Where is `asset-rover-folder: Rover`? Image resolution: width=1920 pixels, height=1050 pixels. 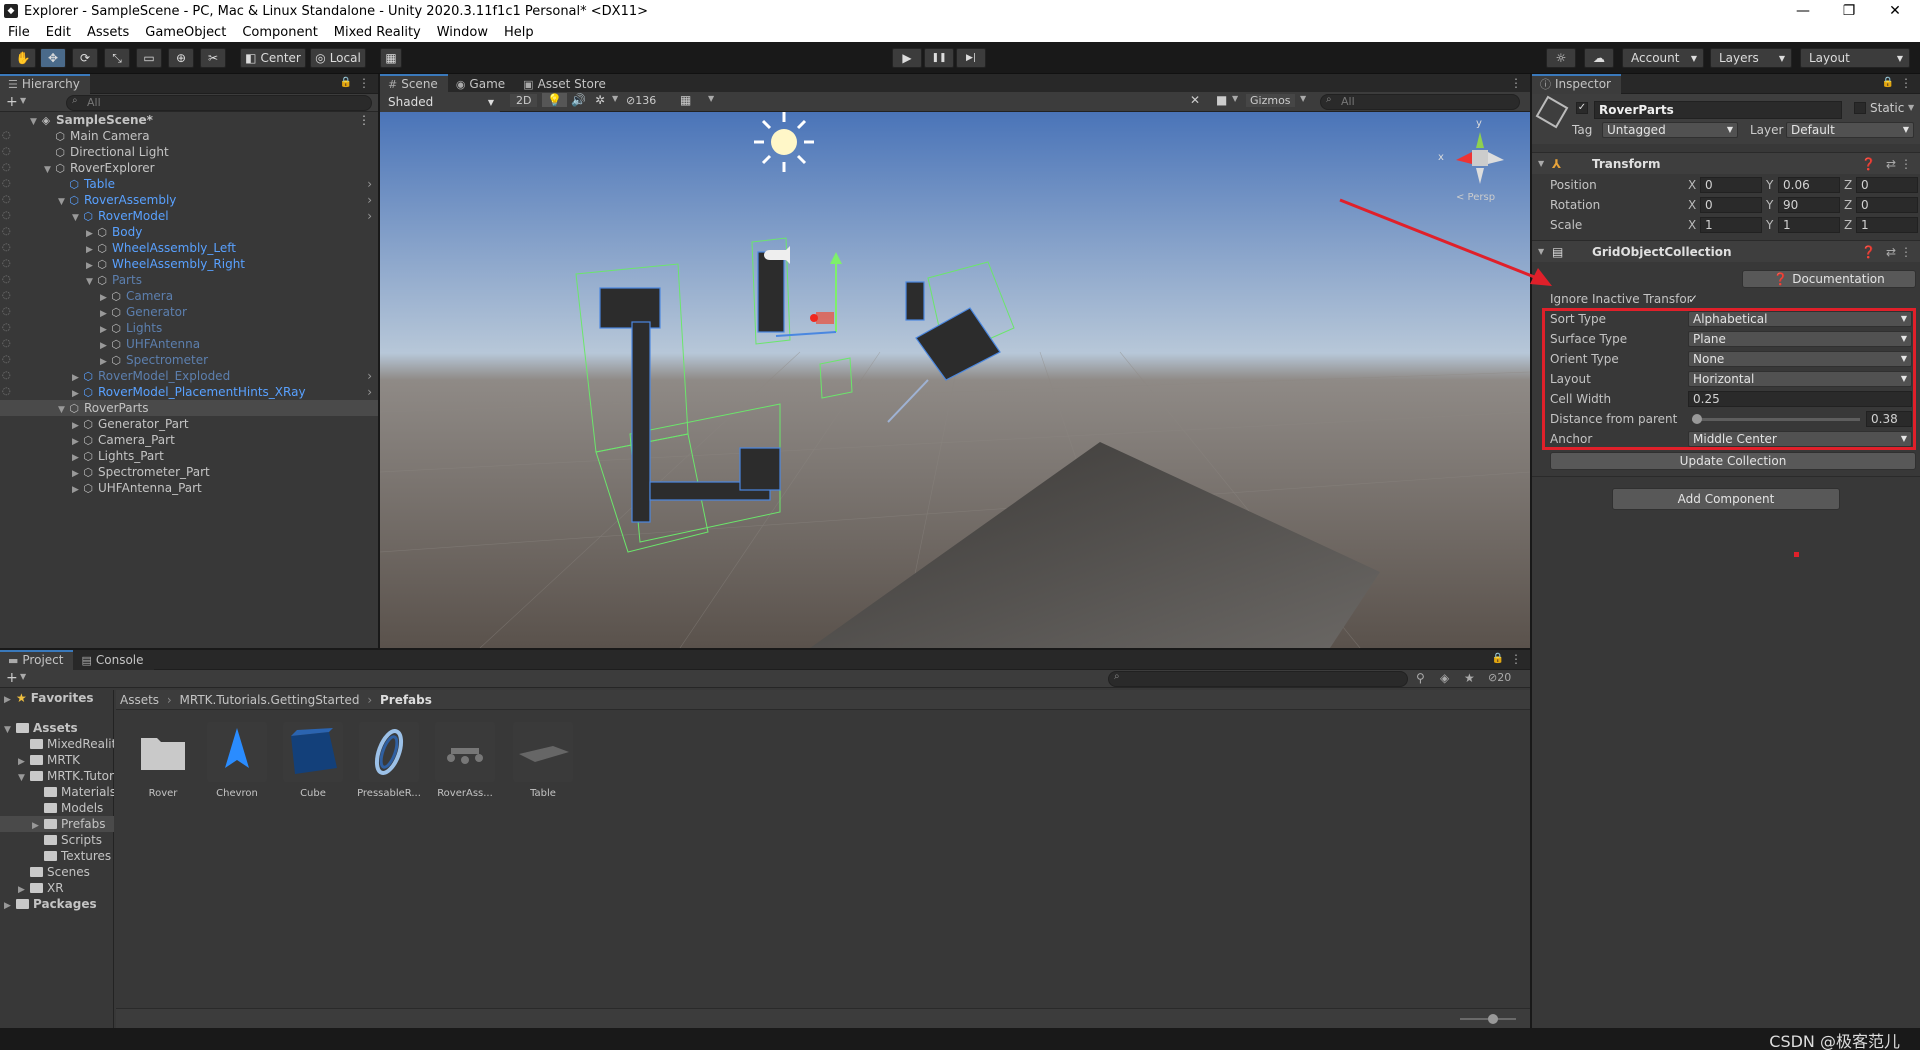
asset-rover-folder: Rover is located at coordinates (163, 760).